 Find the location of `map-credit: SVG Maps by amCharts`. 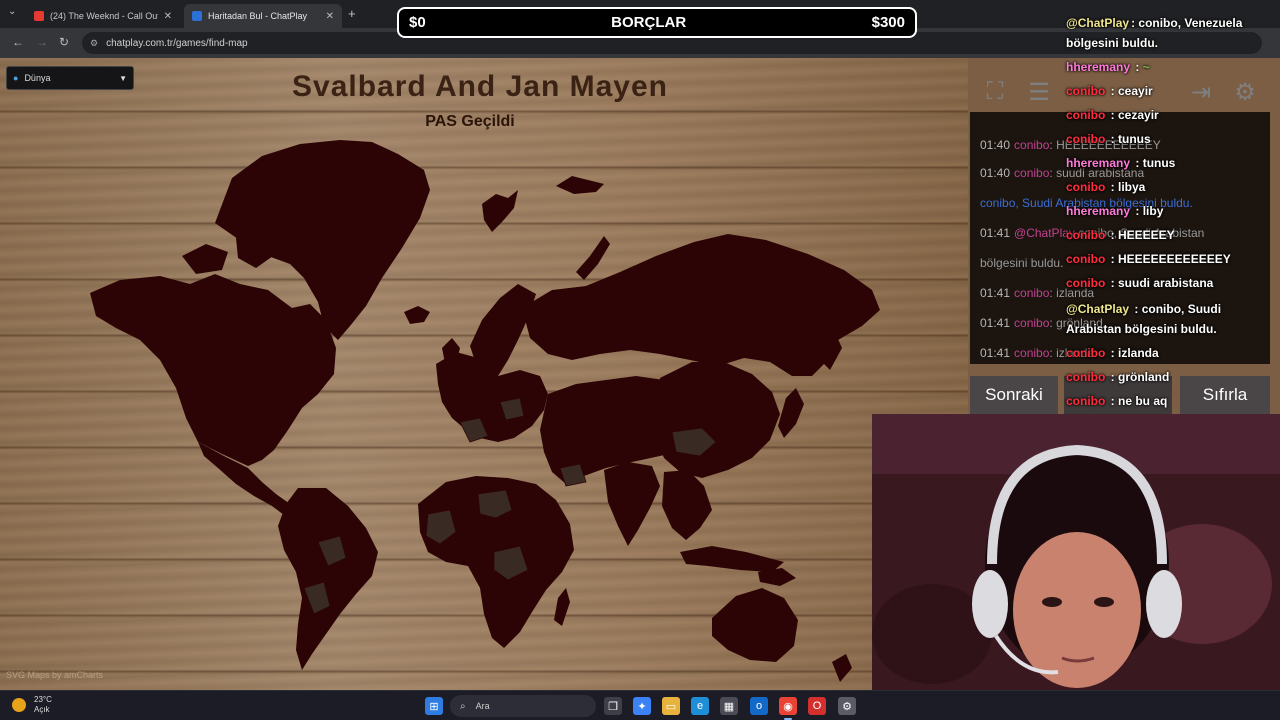

map-credit: SVG Maps by amCharts is located at coordinates (55, 675).